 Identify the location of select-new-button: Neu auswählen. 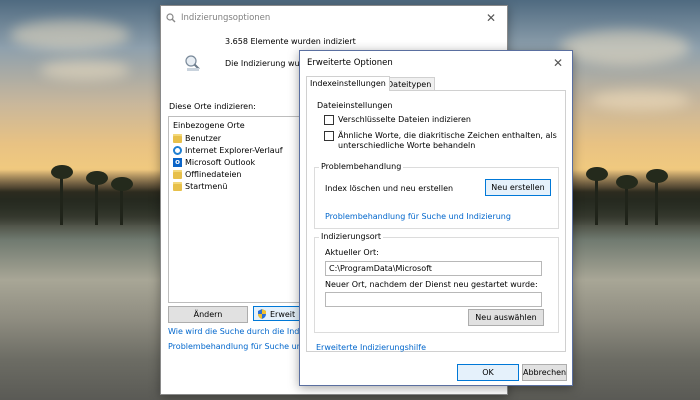
(506, 317).